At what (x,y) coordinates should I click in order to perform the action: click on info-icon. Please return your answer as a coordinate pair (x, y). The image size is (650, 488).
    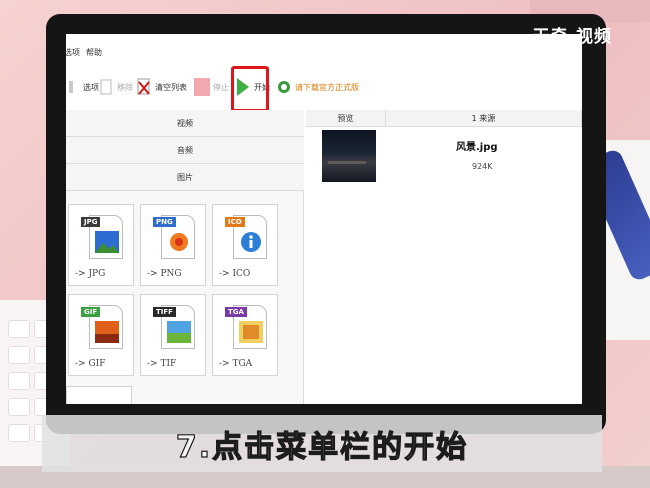
    Looking at the image, I should click on (251, 242).